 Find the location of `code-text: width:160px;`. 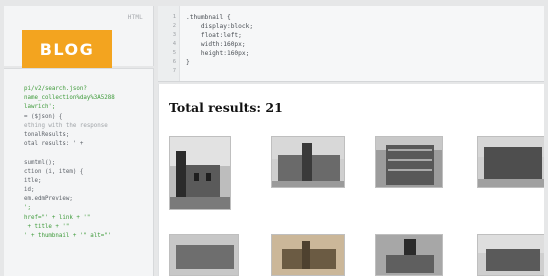

code-text: width:160px; is located at coordinates (216, 44).